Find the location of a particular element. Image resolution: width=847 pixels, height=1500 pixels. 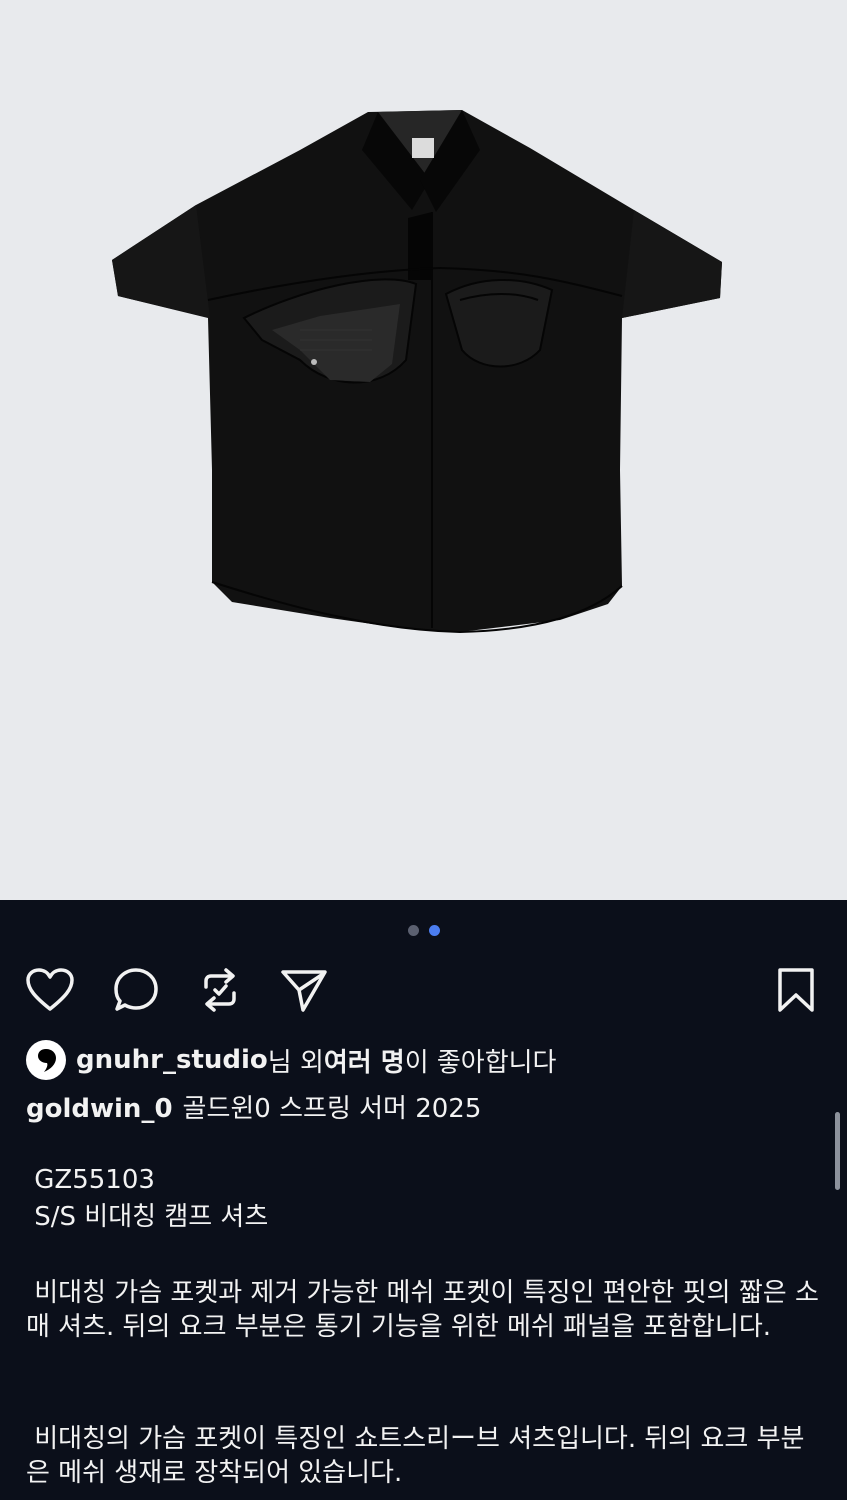

likes-text-end: 이 좋아합니다 is located at coordinates (480, 1062).